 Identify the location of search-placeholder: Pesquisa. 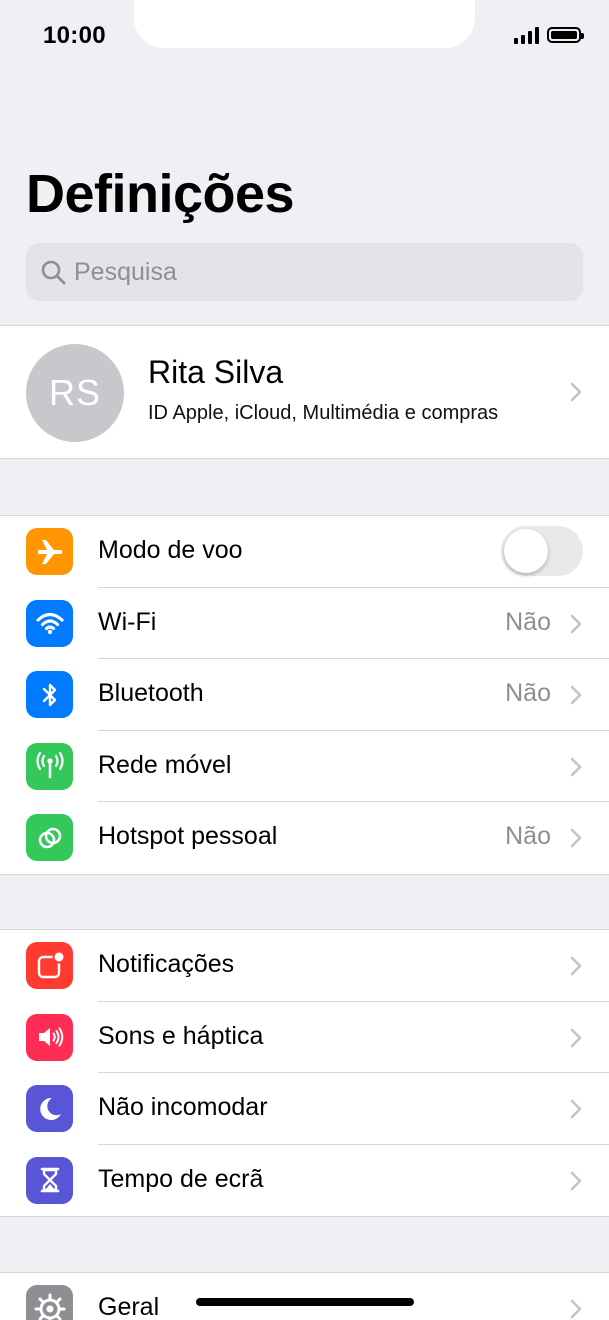
(125, 271).